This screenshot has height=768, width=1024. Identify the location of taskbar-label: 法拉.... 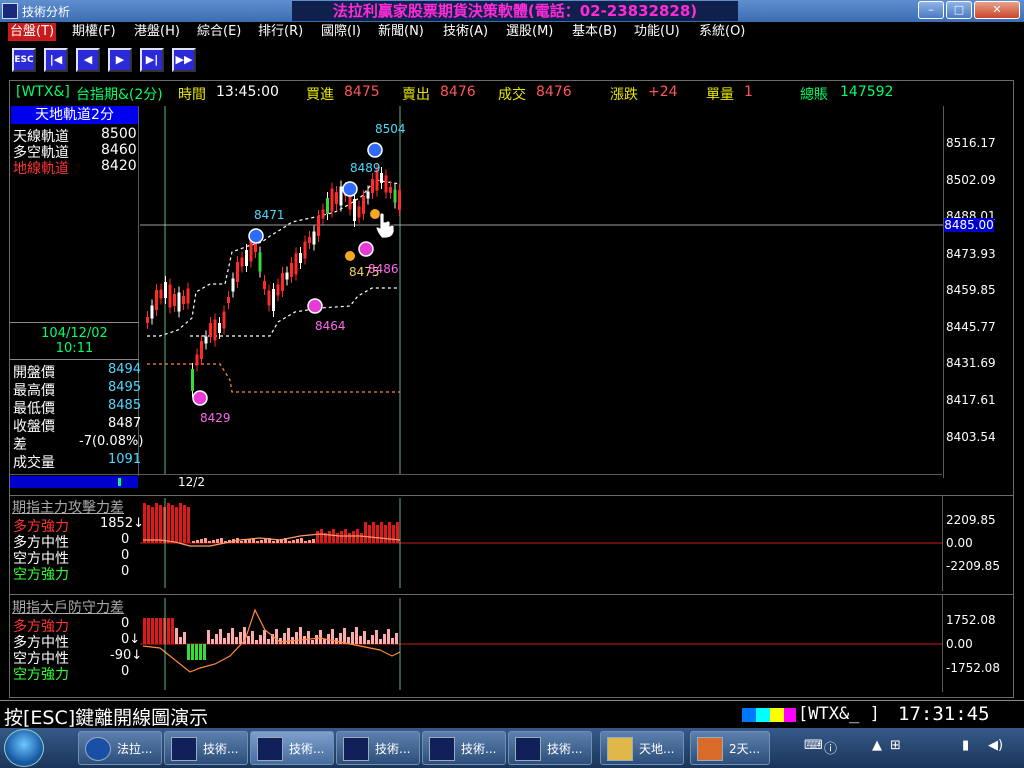
(135, 749).